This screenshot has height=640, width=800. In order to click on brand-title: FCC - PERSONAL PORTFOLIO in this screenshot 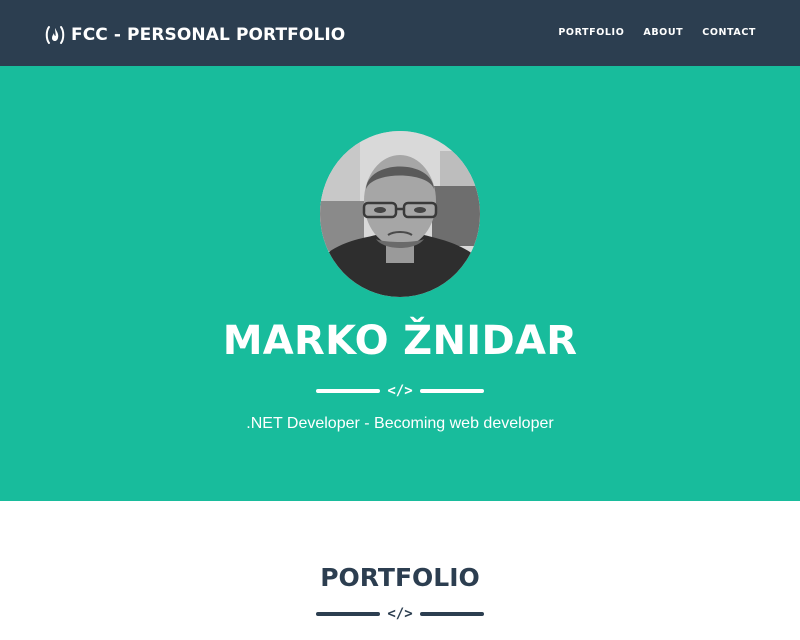, I will do `click(208, 35)`.